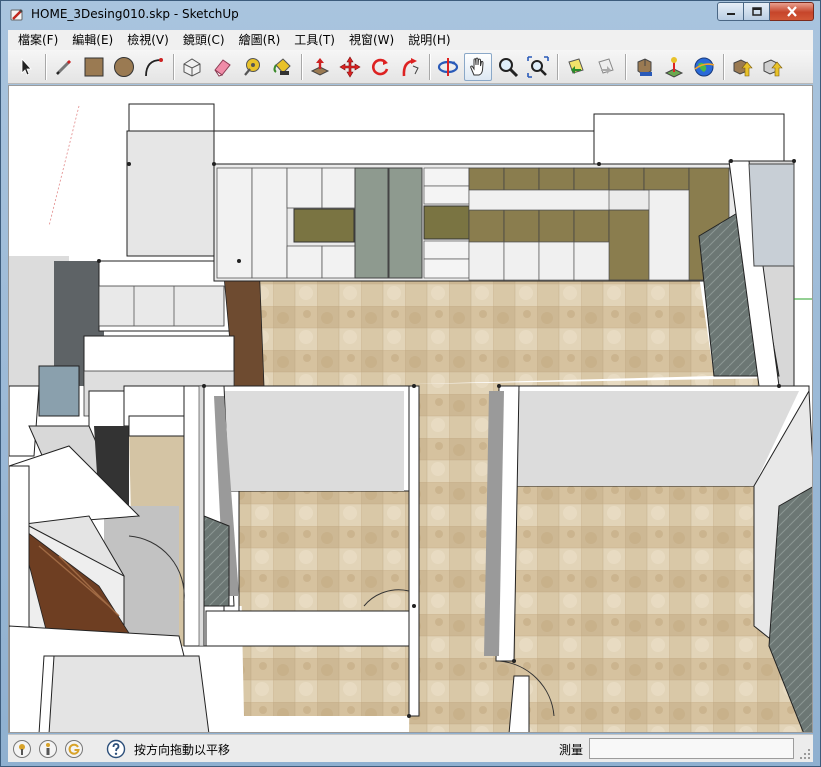  I want to click on get-models-icon, so click(644, 66).